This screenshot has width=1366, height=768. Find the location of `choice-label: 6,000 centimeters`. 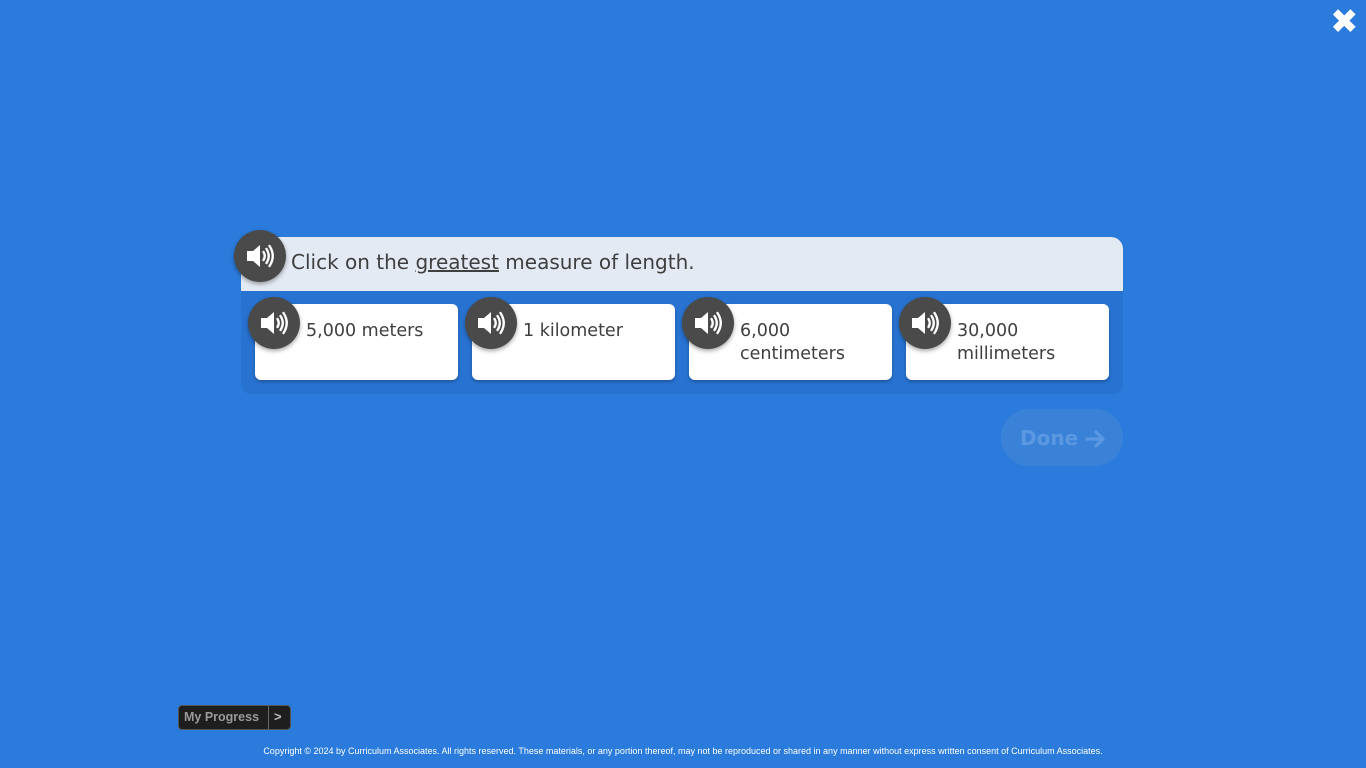

choice-label: 6,000 centimeters is located at coordinates (792, 342).